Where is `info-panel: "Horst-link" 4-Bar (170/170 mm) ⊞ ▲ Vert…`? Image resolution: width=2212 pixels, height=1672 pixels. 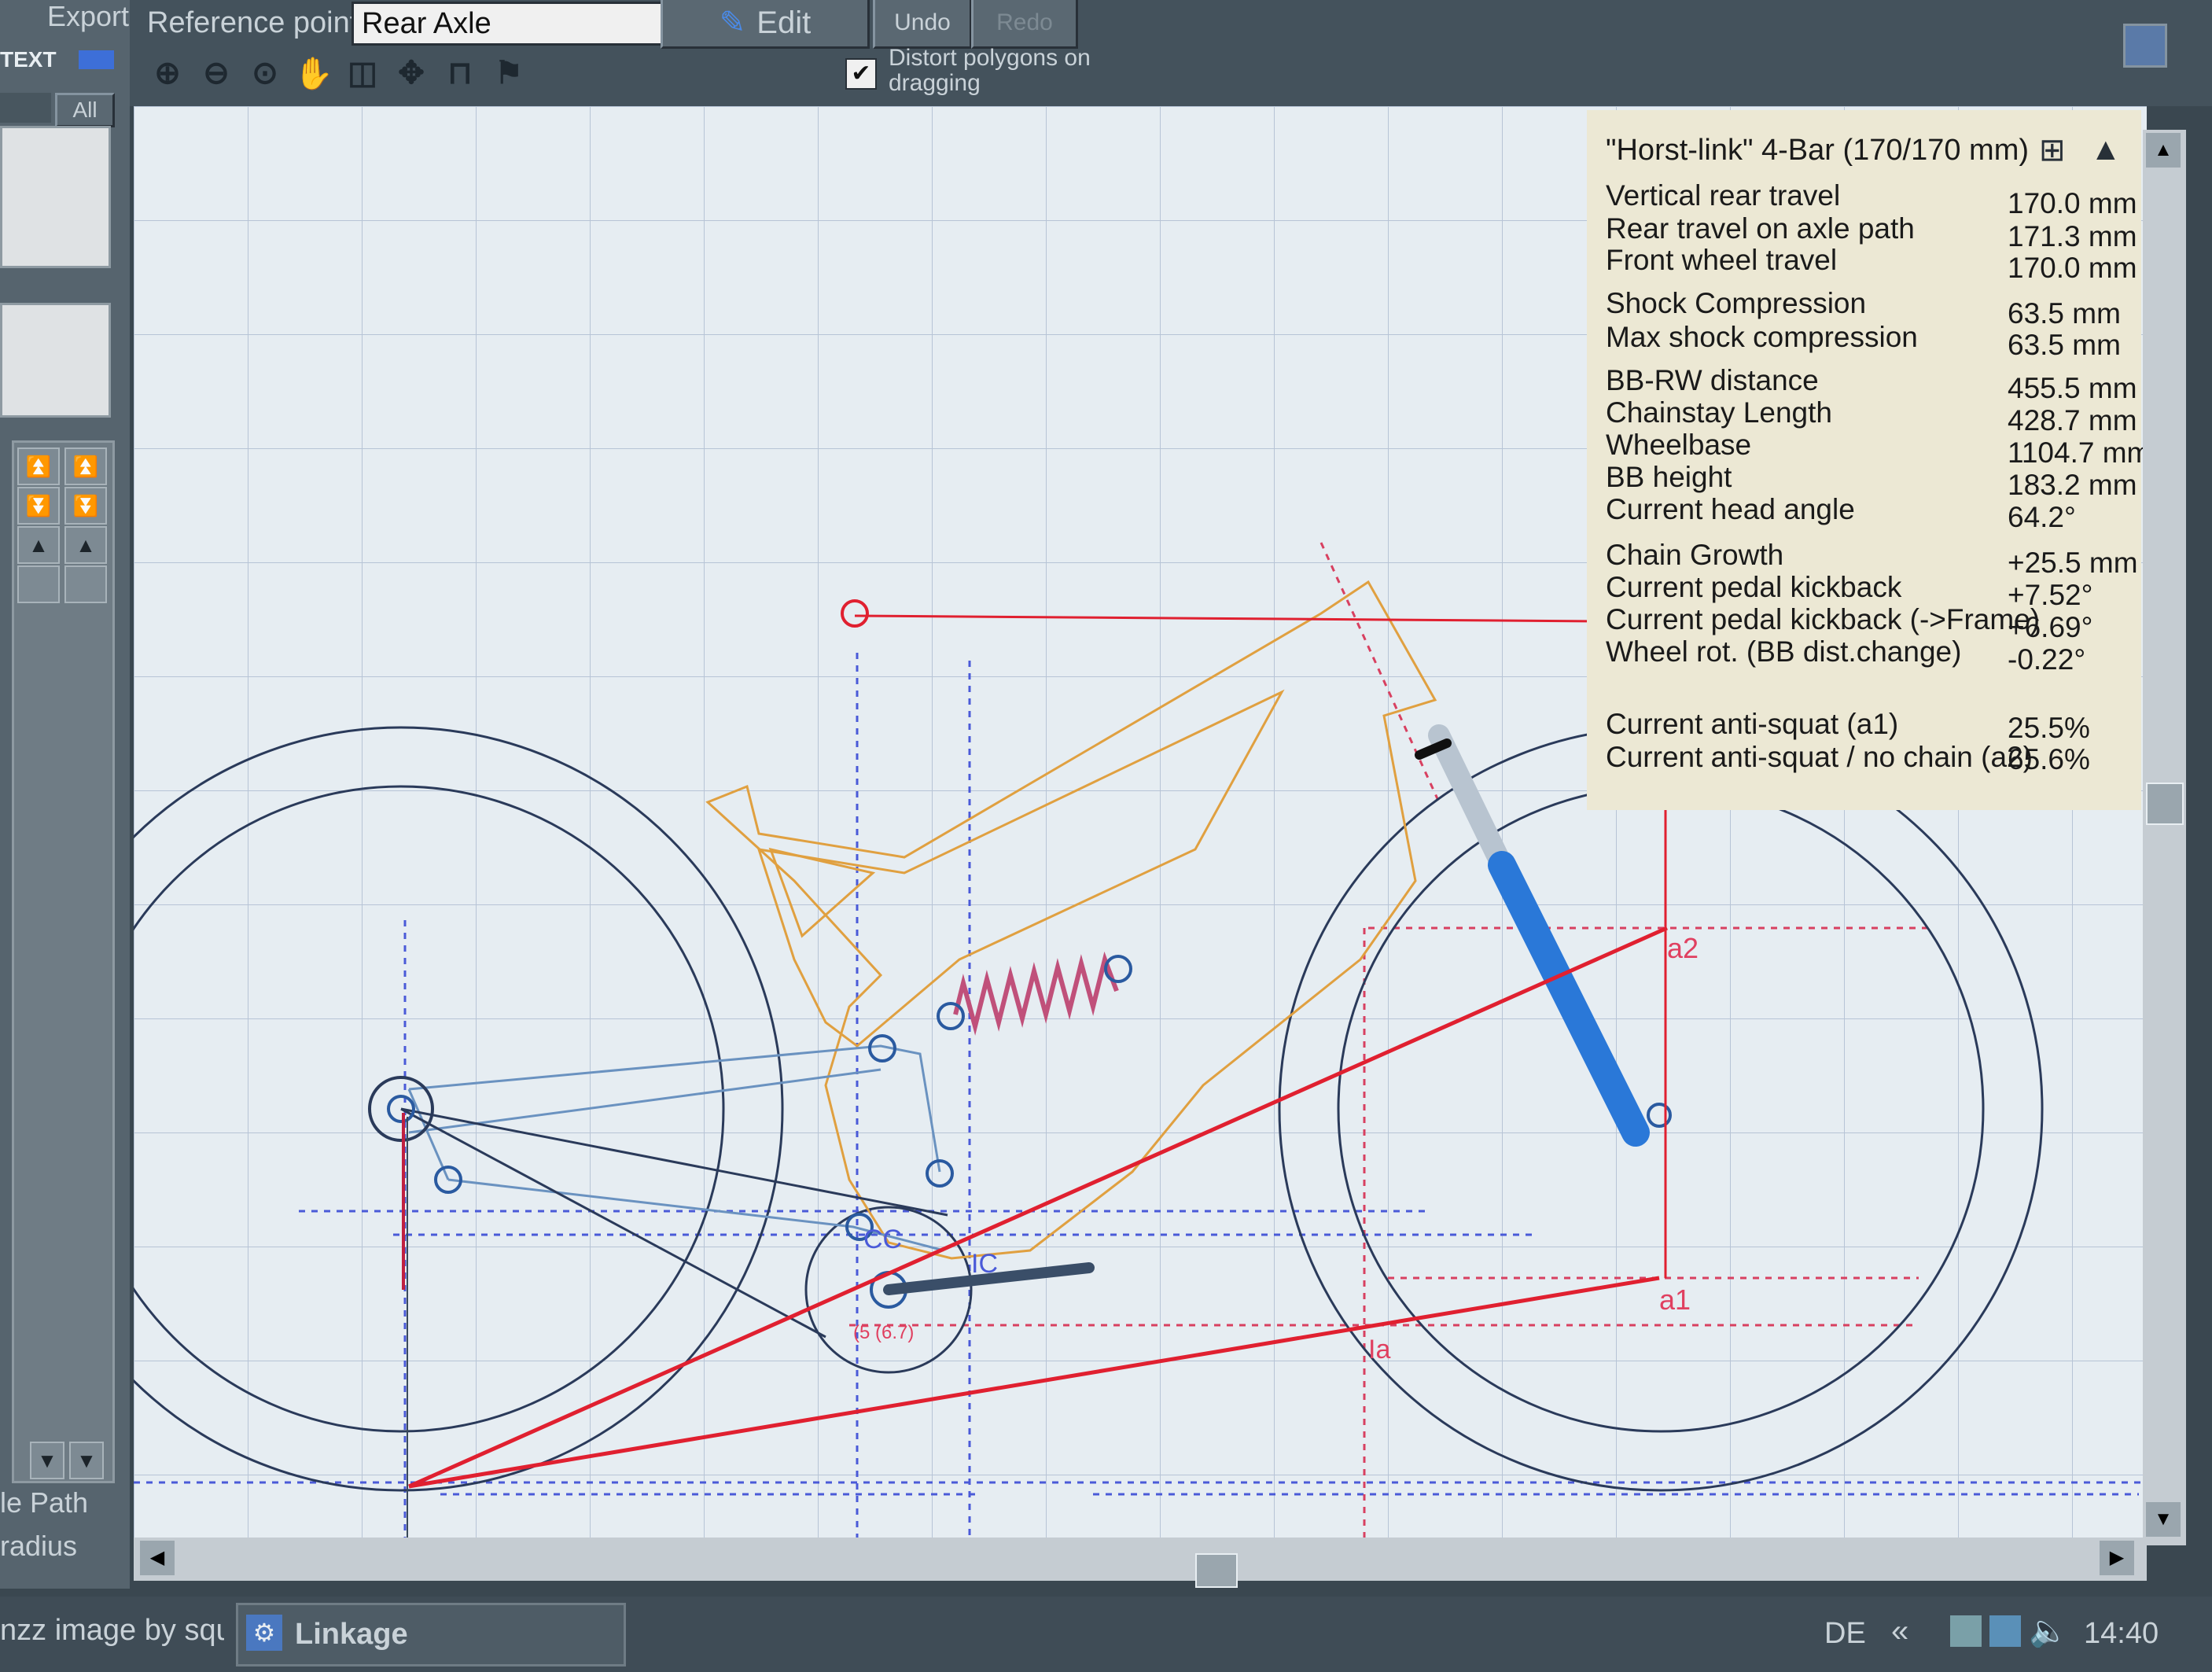 info-panel: "Horst-link" 4-Bar (170/170 mm) ⊞ ▲ Vert… is located at coordinates (1869, 460).